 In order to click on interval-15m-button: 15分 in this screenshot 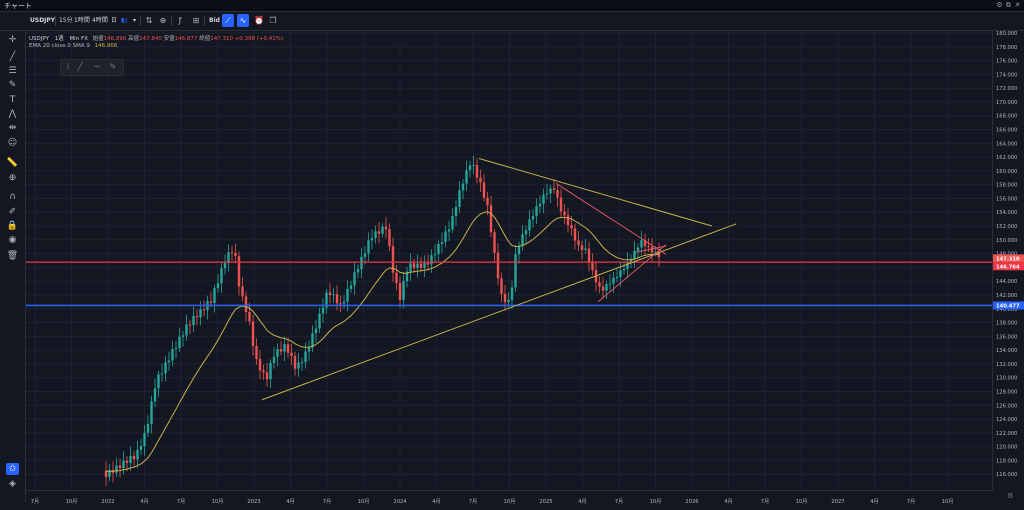, I will do `click(66, 21)`.